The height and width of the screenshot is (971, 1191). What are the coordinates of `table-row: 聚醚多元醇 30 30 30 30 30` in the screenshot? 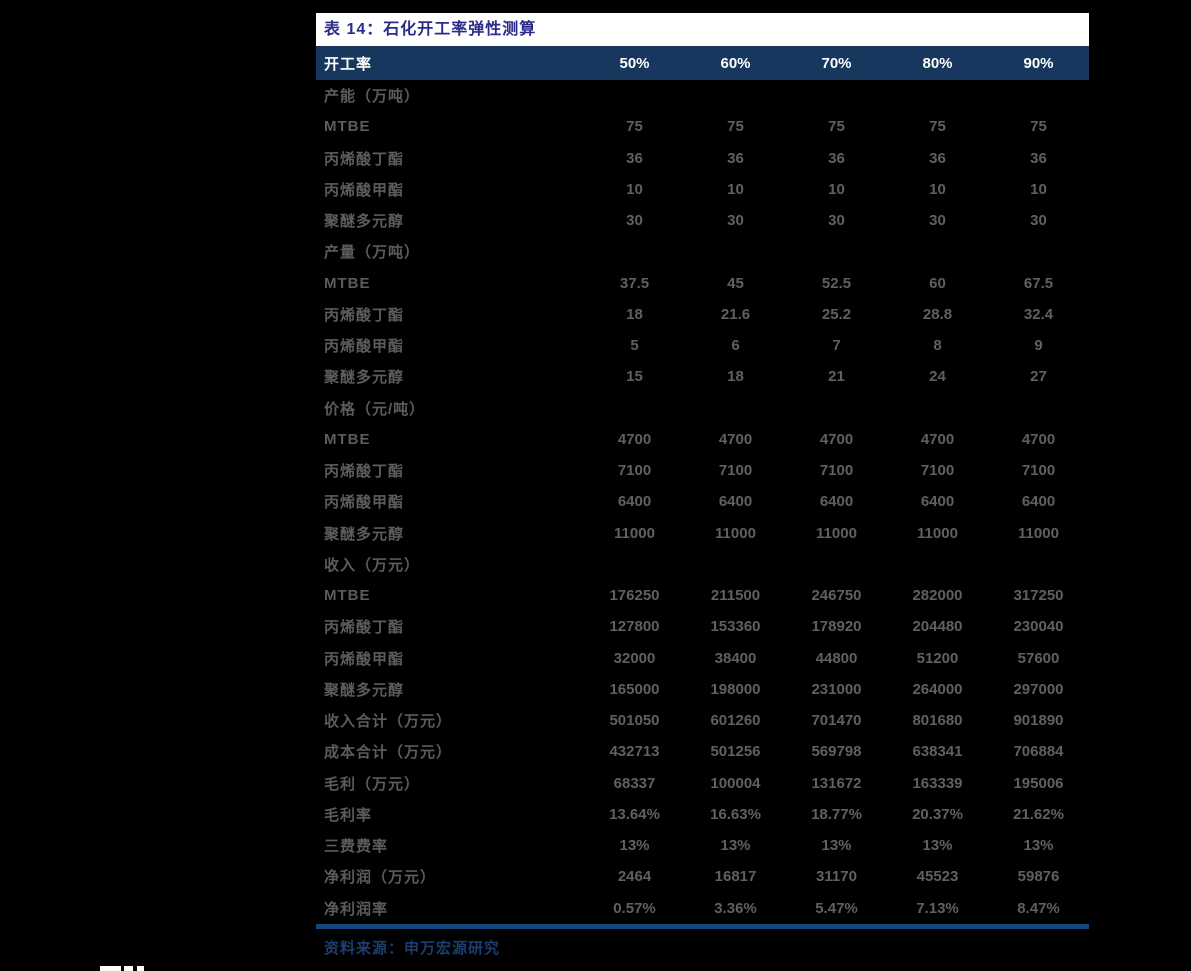 It's located at (702, 220).